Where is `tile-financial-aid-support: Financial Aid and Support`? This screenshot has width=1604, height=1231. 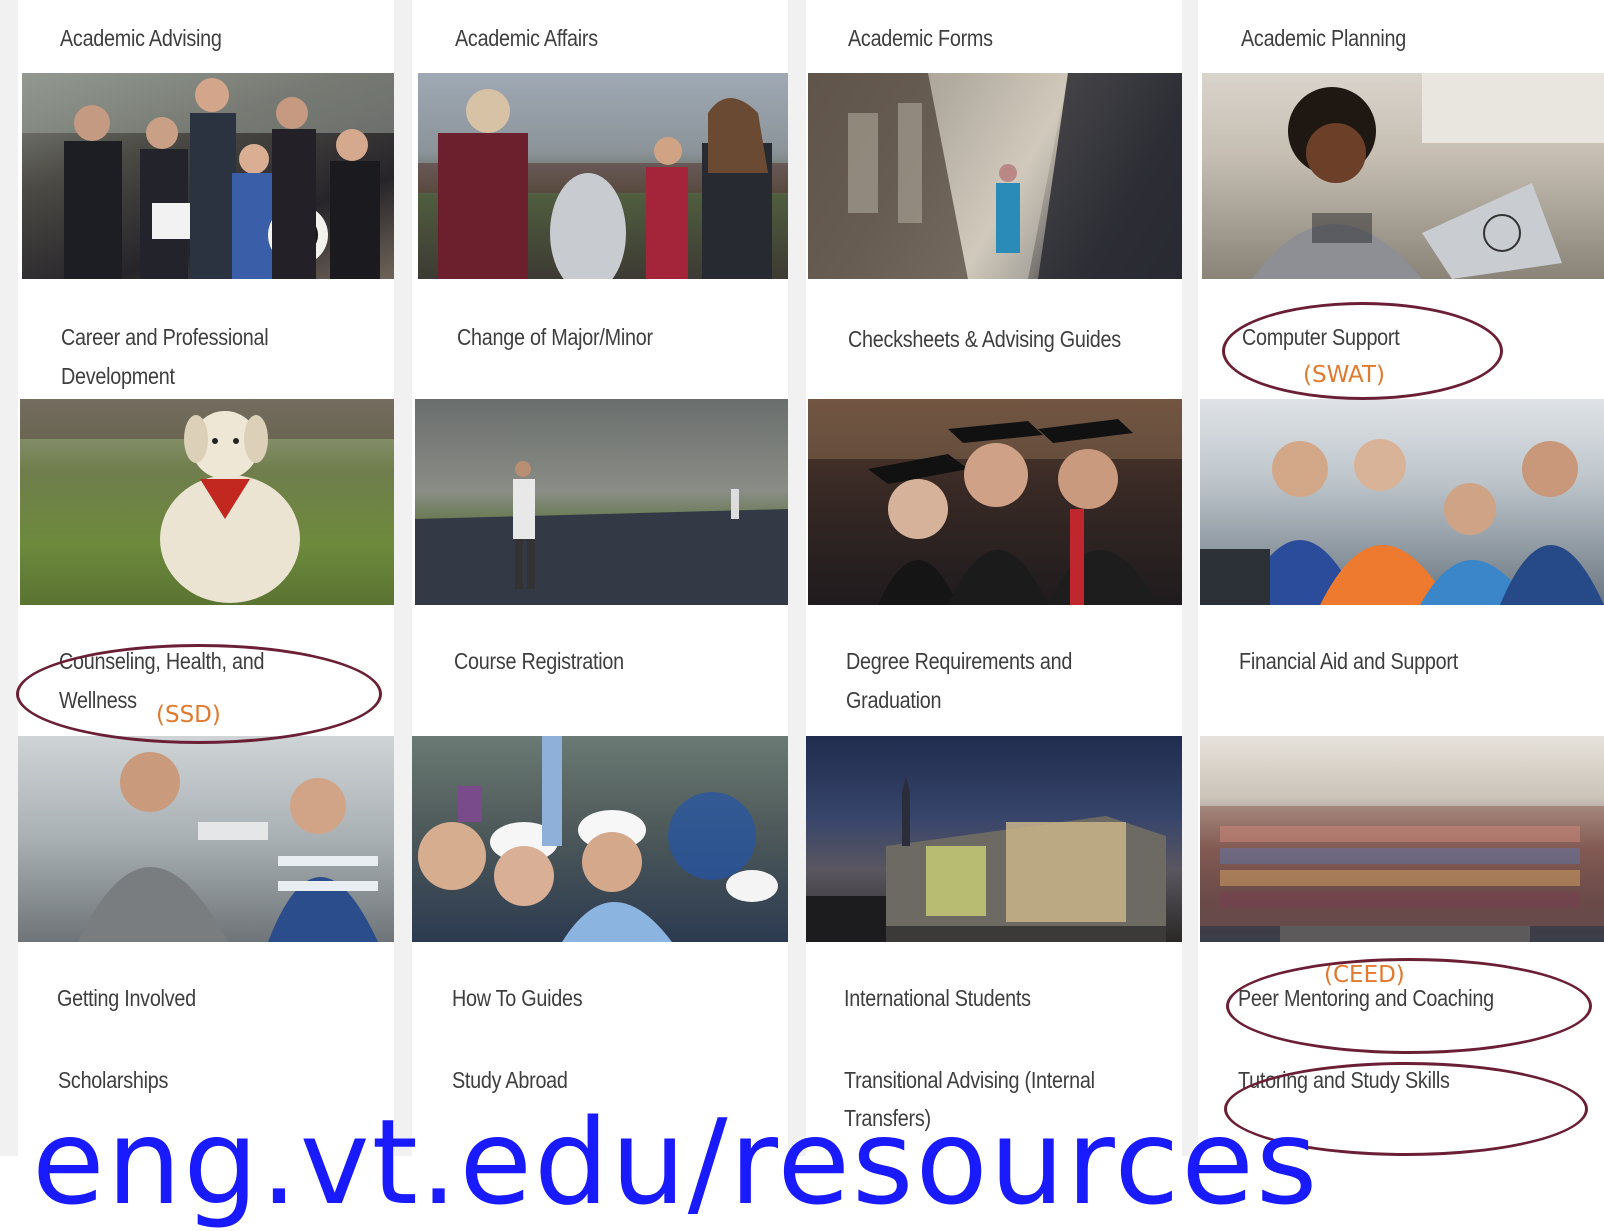 tile-financial-aid-support: Financial Aid and Support is located at coordinates (1401, 564).